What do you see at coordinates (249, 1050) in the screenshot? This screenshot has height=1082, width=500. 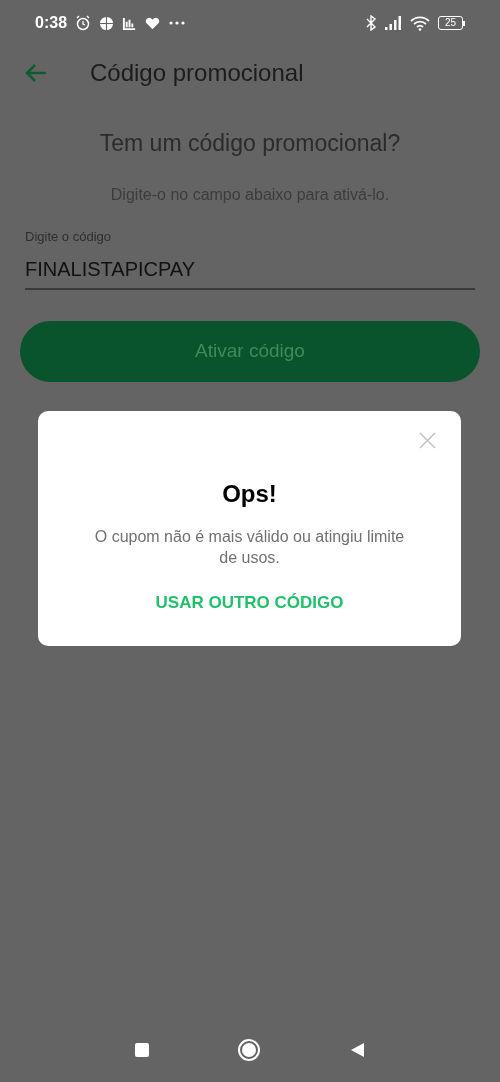 I see `home-icon` at bounding box center [249, 1050].